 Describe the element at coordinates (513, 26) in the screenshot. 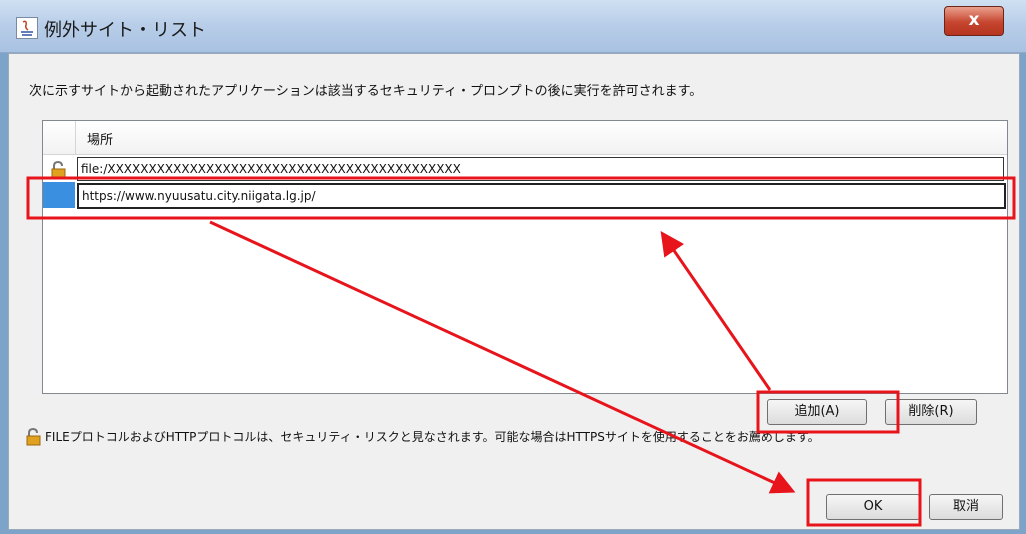

I see `title-bar: 例外サイト・リスト x` at that location.